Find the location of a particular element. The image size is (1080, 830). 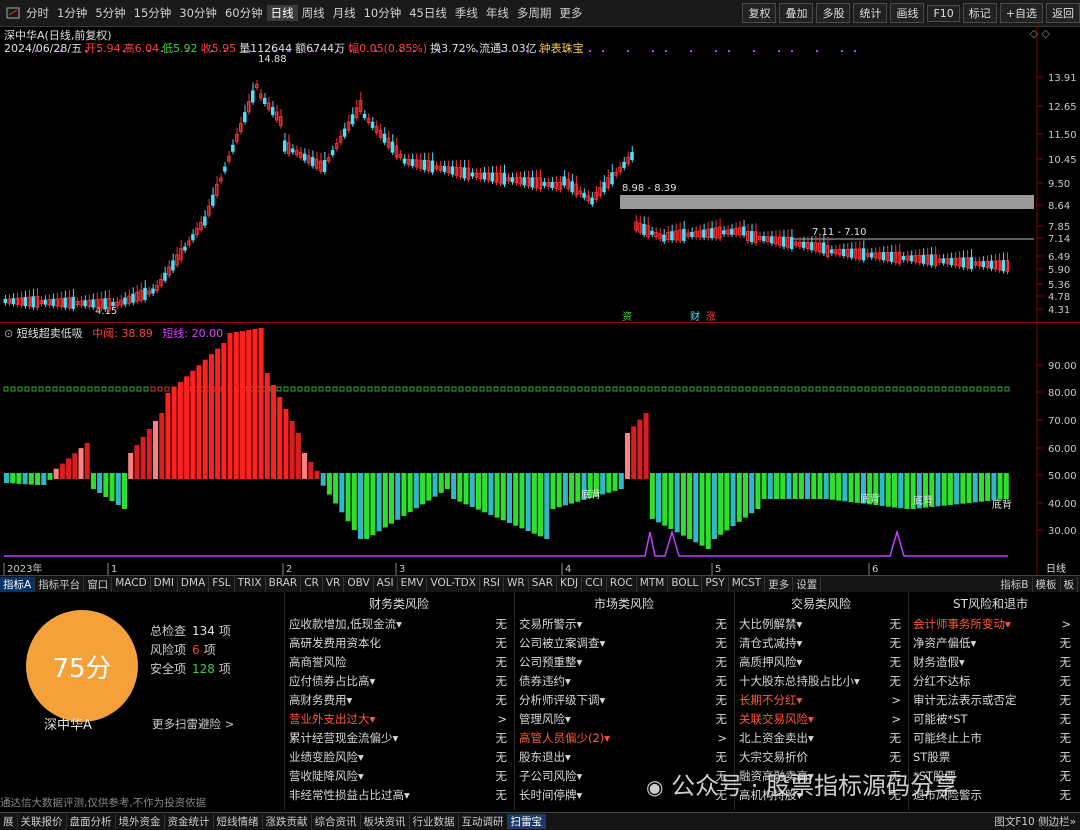

indicator-settings-icon: ⊙ is located at coordinates (10, 333).